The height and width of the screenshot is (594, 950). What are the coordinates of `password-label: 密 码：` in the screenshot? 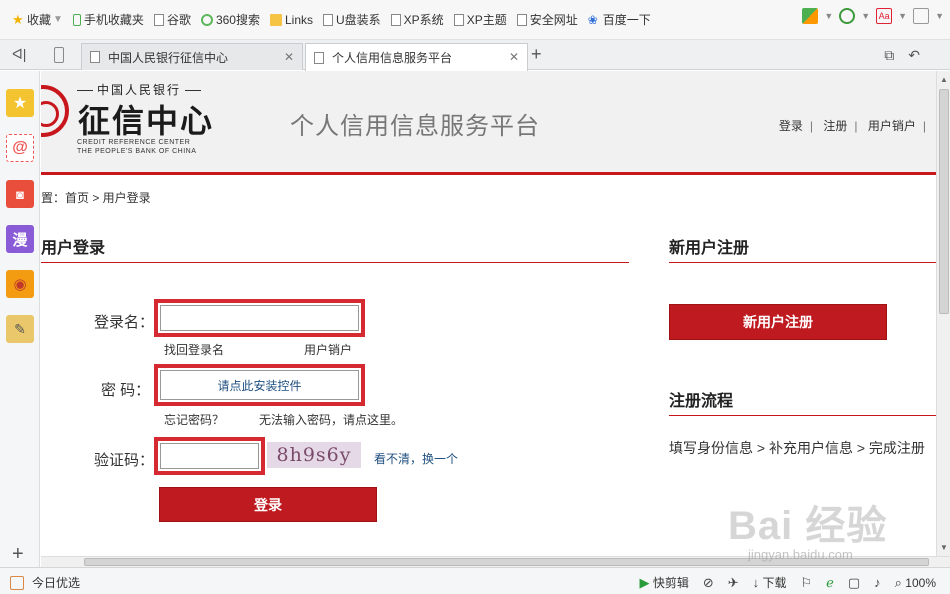 It's located at (126, 390).